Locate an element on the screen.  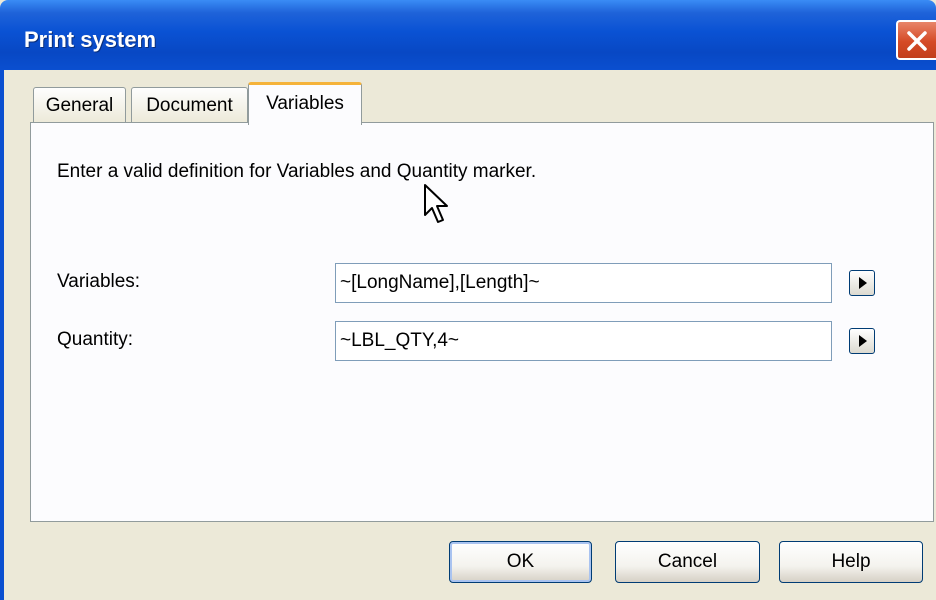
close-icon is located at coordinates (917, 41).